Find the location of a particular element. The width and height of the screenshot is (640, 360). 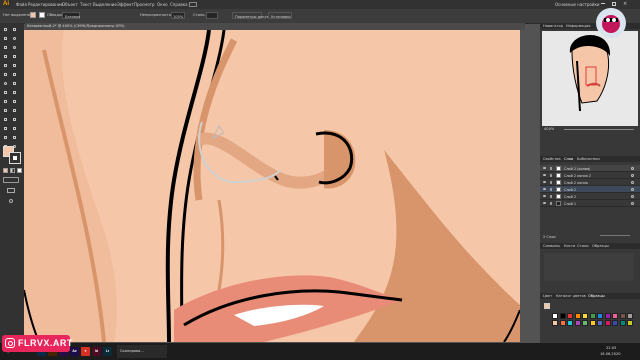

tab-styles: Стили is located at coordinates (583, 246).